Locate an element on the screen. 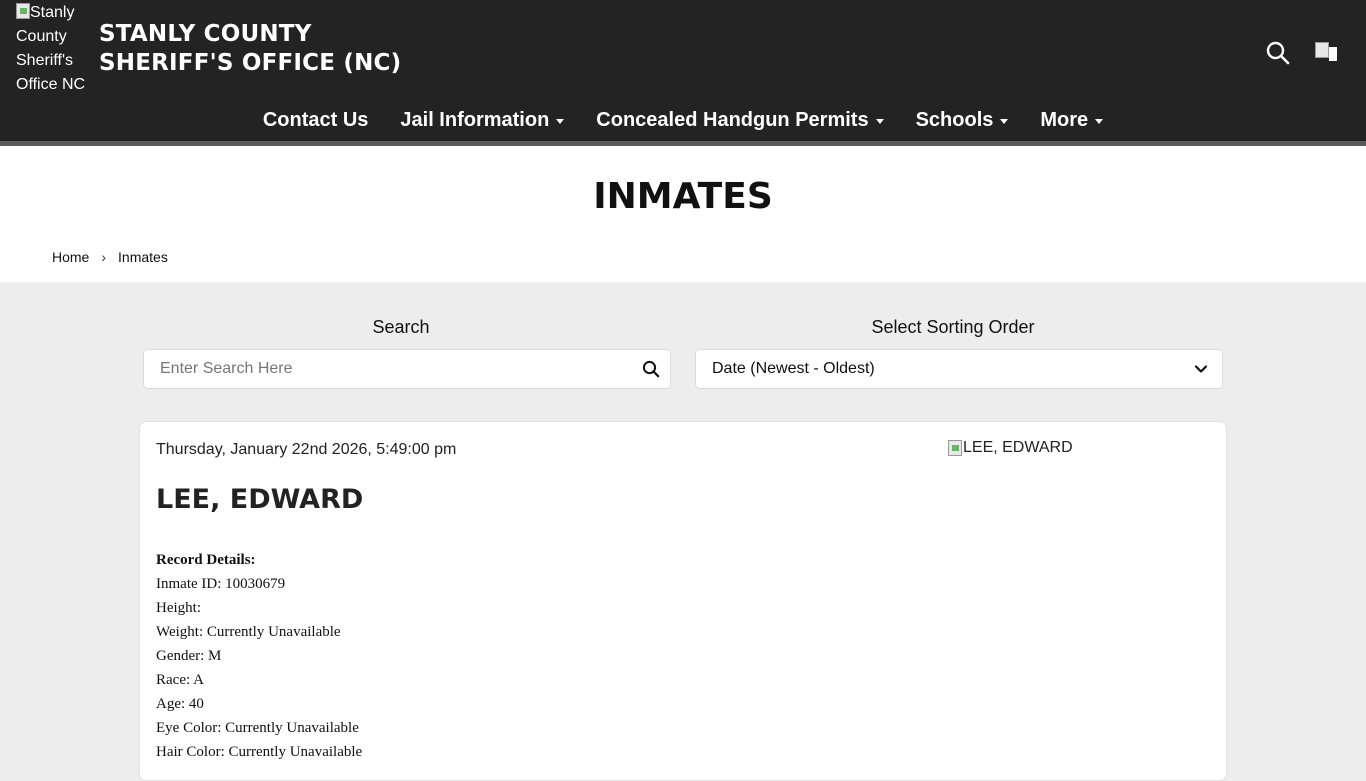 Image resolution: width=1366 pixels, height=781 pixels. nav-item-concealed-handgun-permits: Concealed Handgun Permits is located at coordinates (739, 120).